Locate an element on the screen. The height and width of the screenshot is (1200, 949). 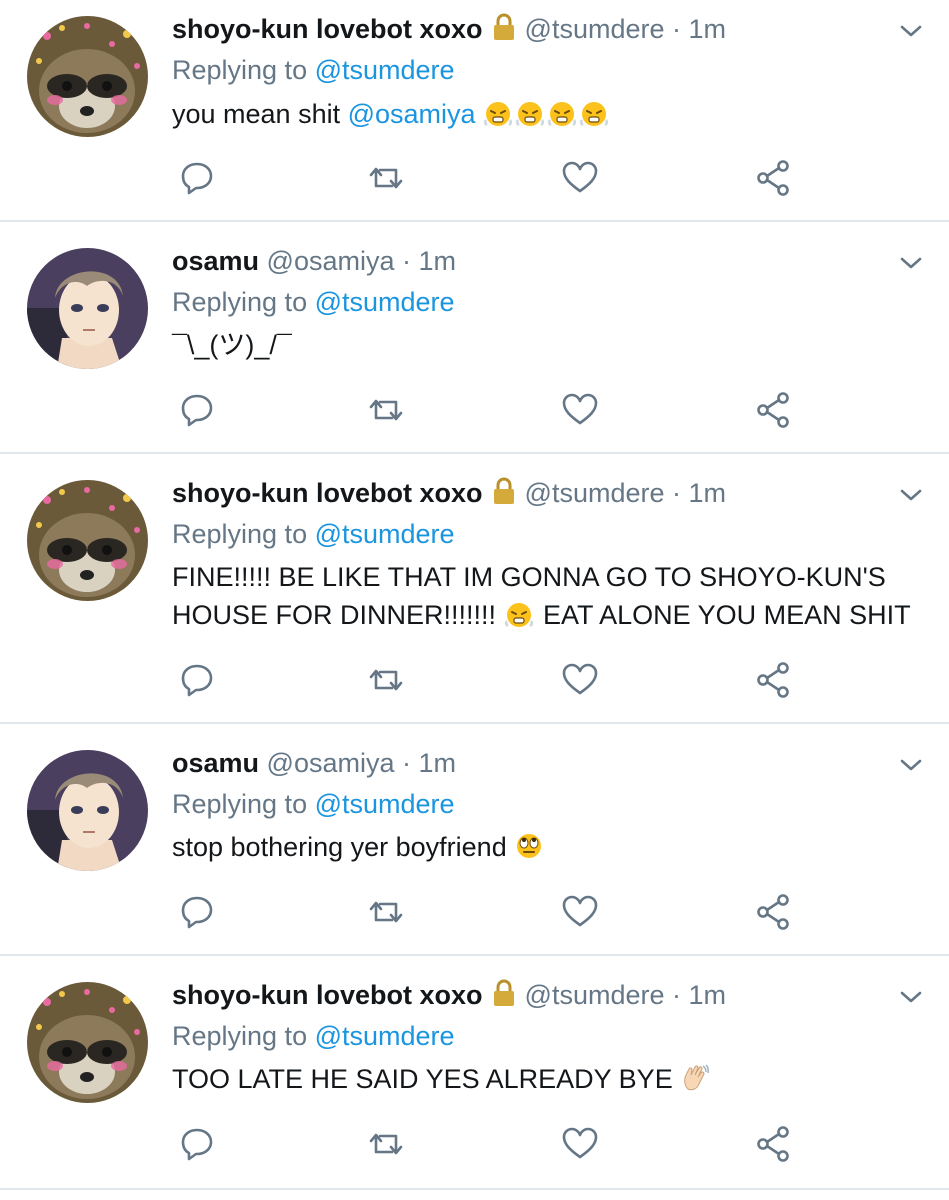
tweet-text: TOO LATE HE SAID YES ALREADY BYE is located at coordinates (552, 1079).